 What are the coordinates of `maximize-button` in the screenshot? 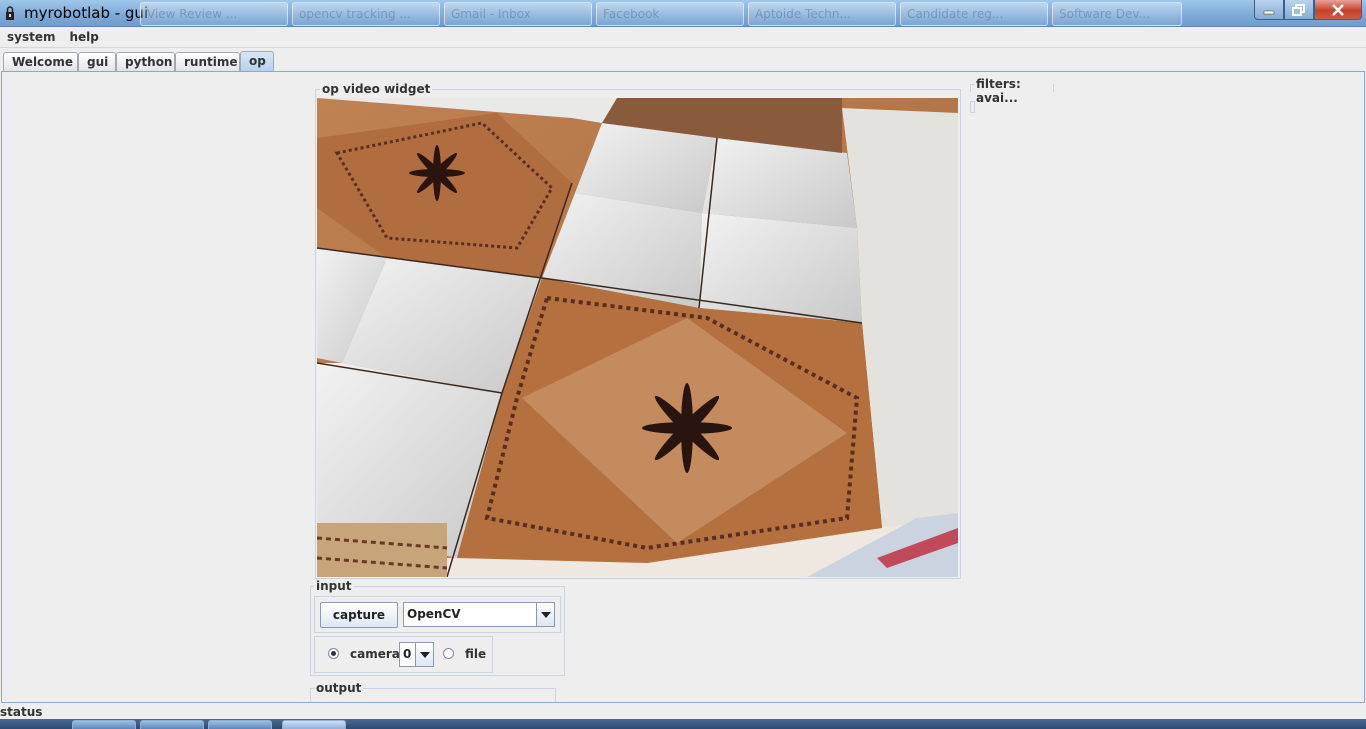 It's located at (1299, 10).